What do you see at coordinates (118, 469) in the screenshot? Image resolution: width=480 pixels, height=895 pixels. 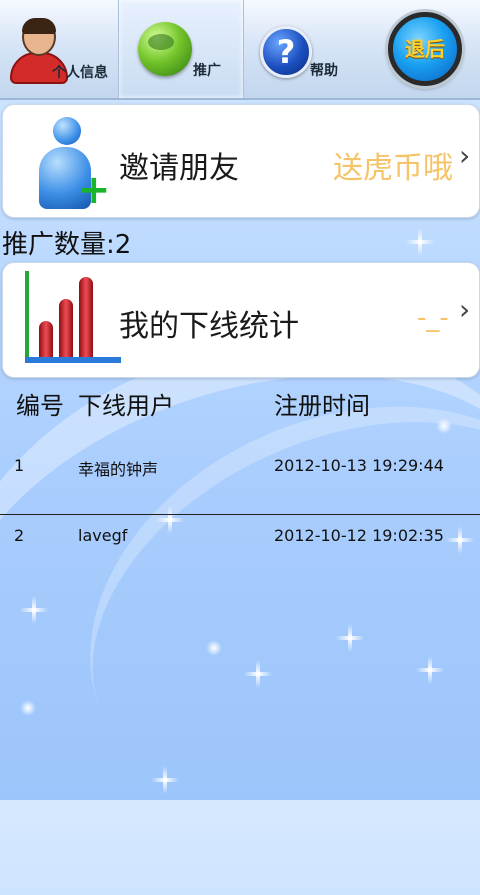 I see `row-user: 幸福的钟声` at bounding box center [118, 469].